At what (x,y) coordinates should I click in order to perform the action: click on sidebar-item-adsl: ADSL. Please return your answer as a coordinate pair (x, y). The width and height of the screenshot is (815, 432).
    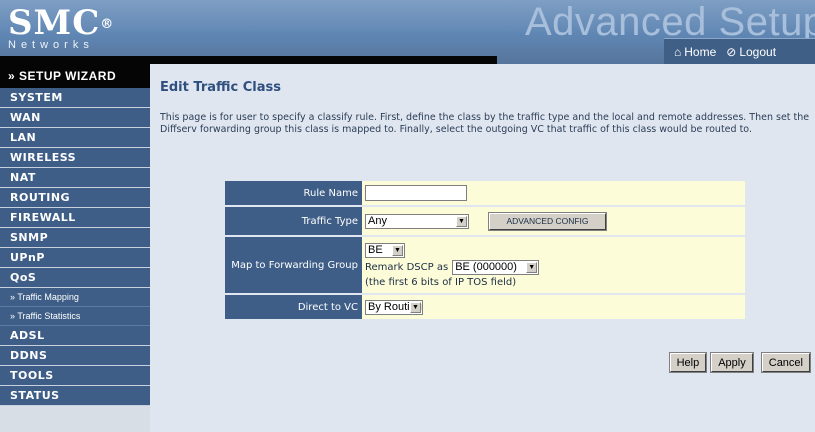
    Looking at the image, I should click on (75, 336).